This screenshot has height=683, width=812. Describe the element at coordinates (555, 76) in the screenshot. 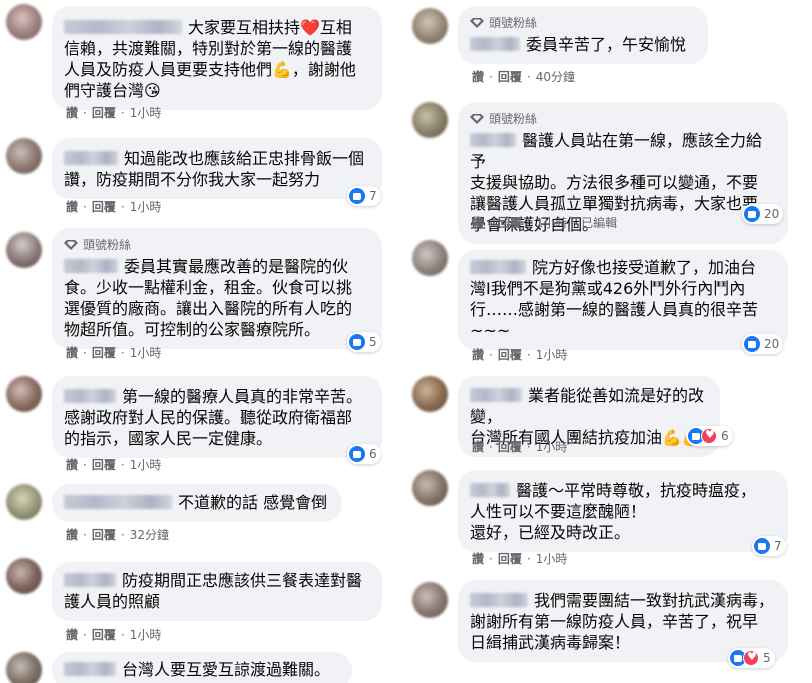

I see `timestamp: 40分鐘` at that location.